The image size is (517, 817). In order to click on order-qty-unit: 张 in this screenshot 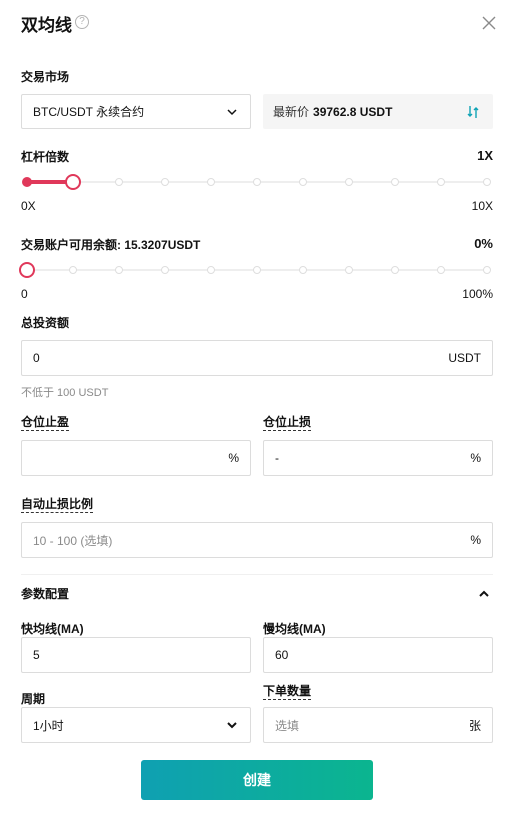, I will do `click(474, 725)`.